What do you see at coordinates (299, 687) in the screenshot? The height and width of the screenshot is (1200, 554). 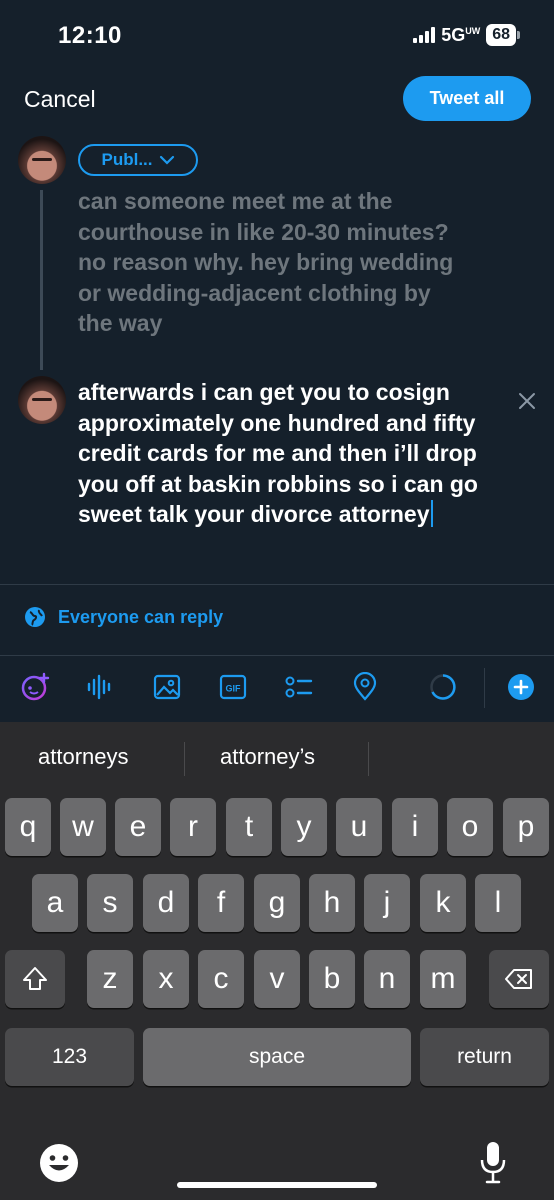 I see `poll-icon` at bounding box center [299, 687].